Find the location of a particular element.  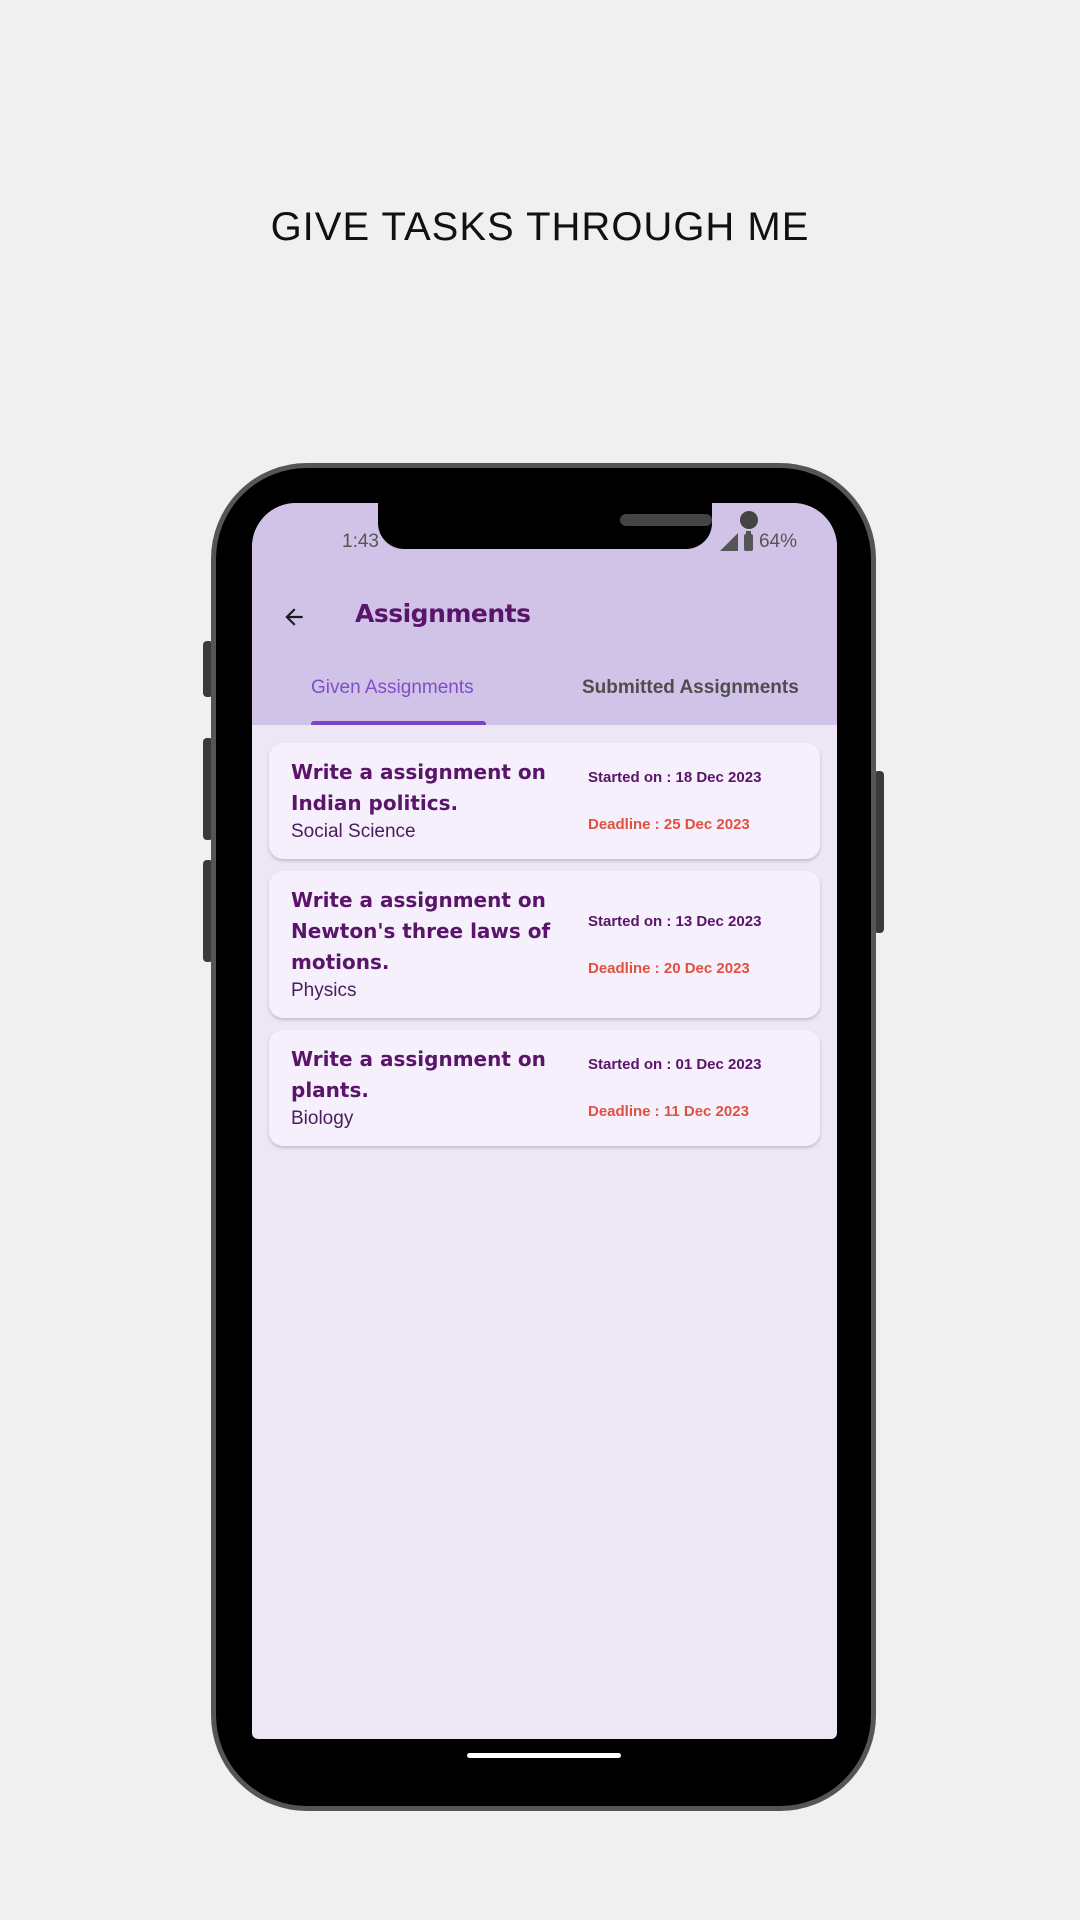

assignment-start-date: Started on : 13 Dec 2023 is located at coordinates (675, 921).